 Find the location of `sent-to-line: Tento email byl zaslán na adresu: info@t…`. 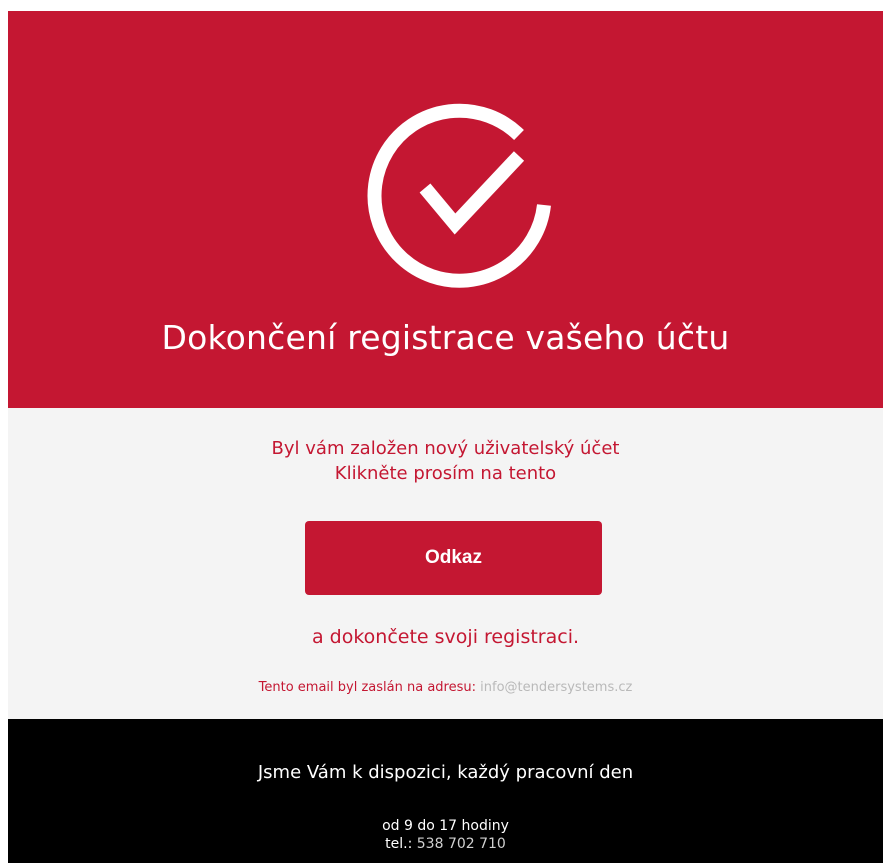

sent-to-line: Tento email byl zaslán na adresu: info@t… is located at coordinates (445, 688).